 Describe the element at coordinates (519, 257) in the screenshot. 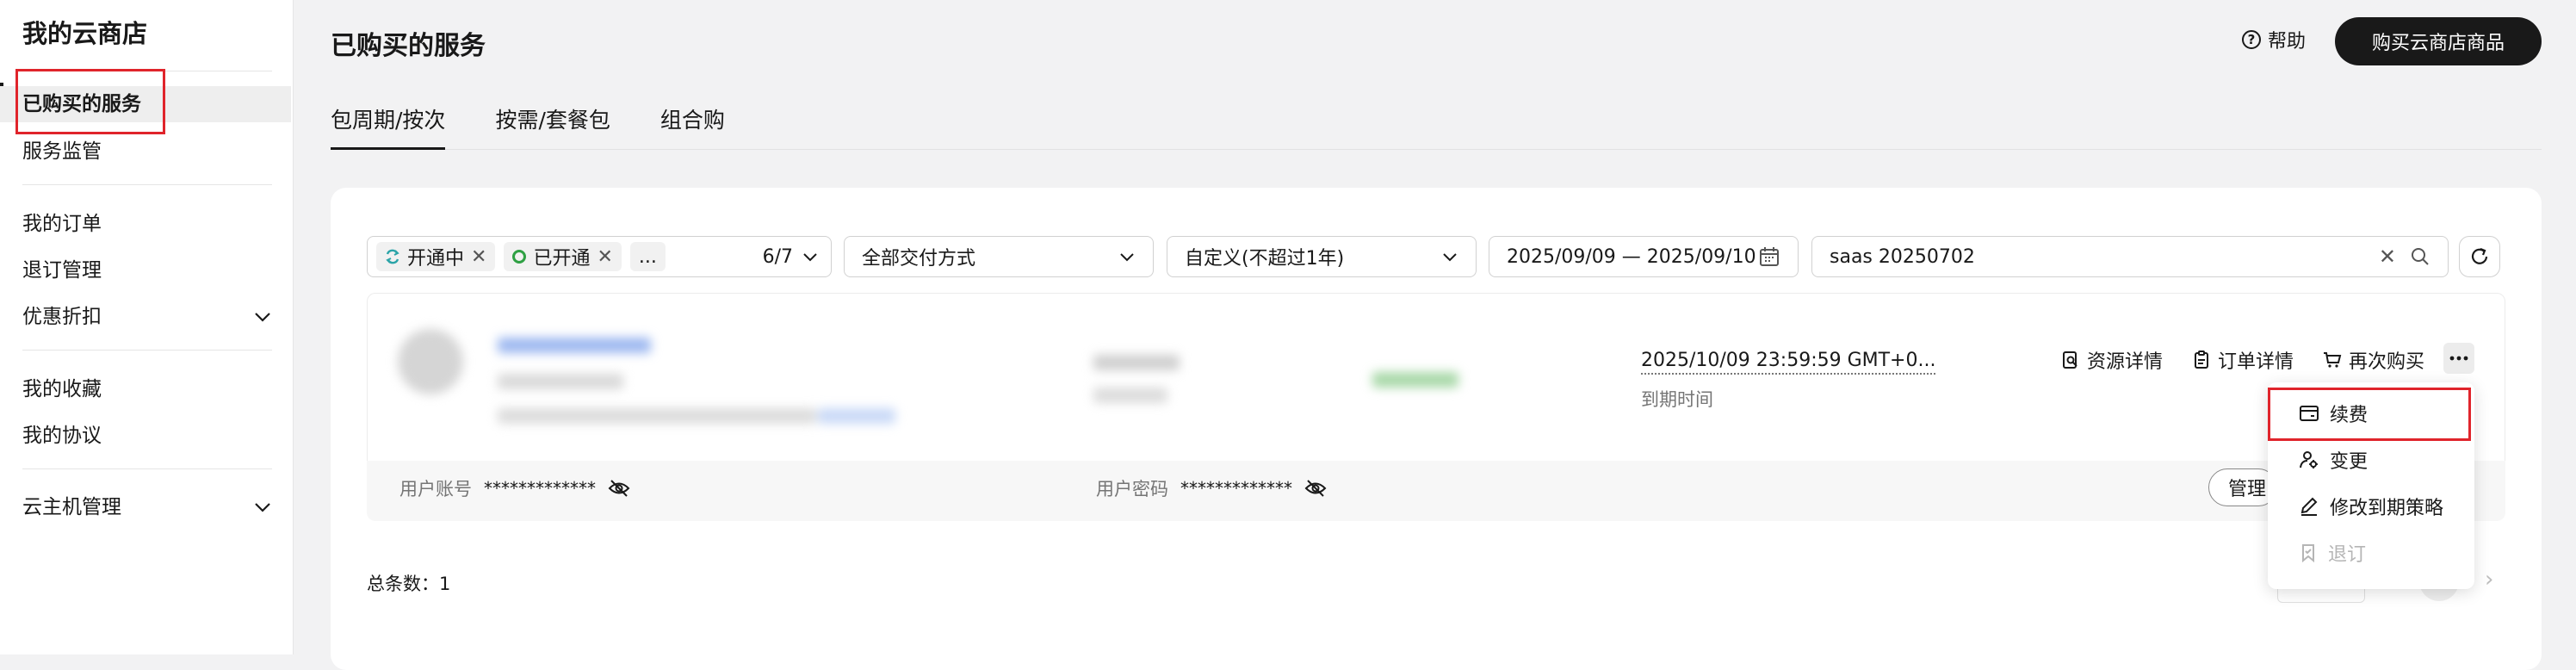

I see `status-ok-icon` at that location.